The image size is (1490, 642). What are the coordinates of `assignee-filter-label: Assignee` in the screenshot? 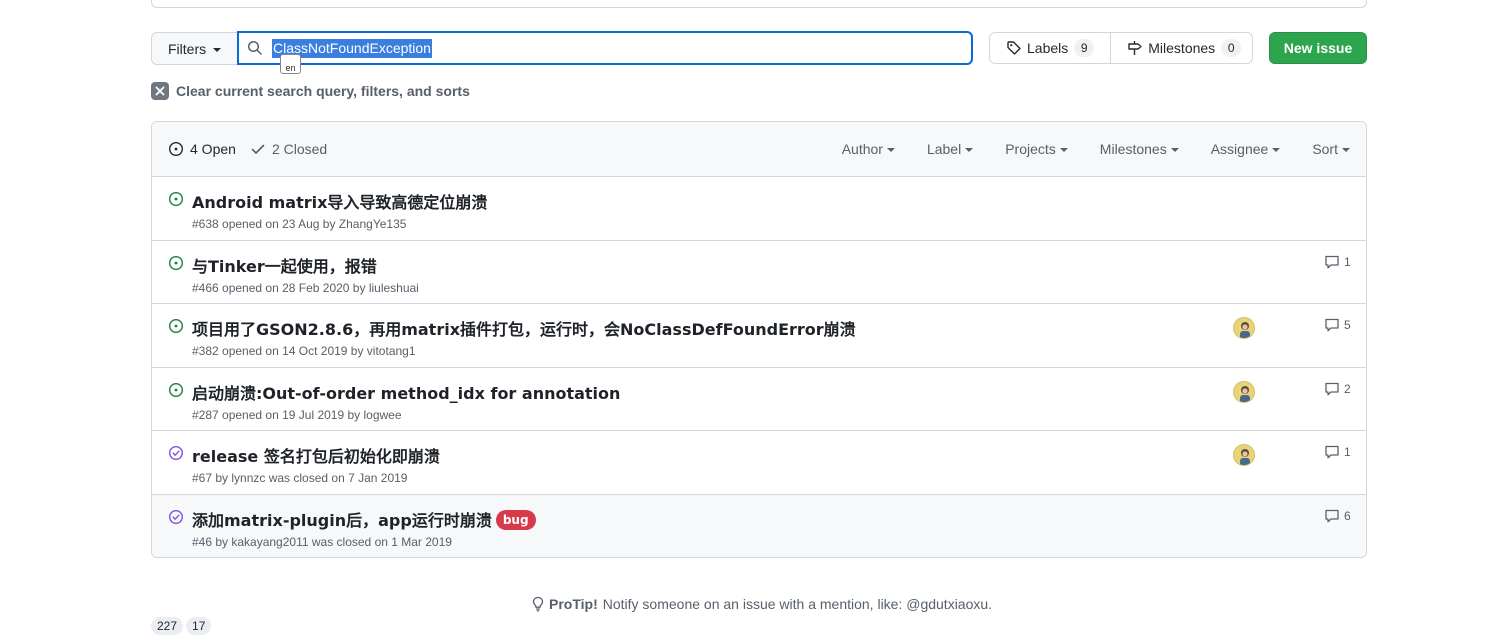 It's located at (1239, 149).